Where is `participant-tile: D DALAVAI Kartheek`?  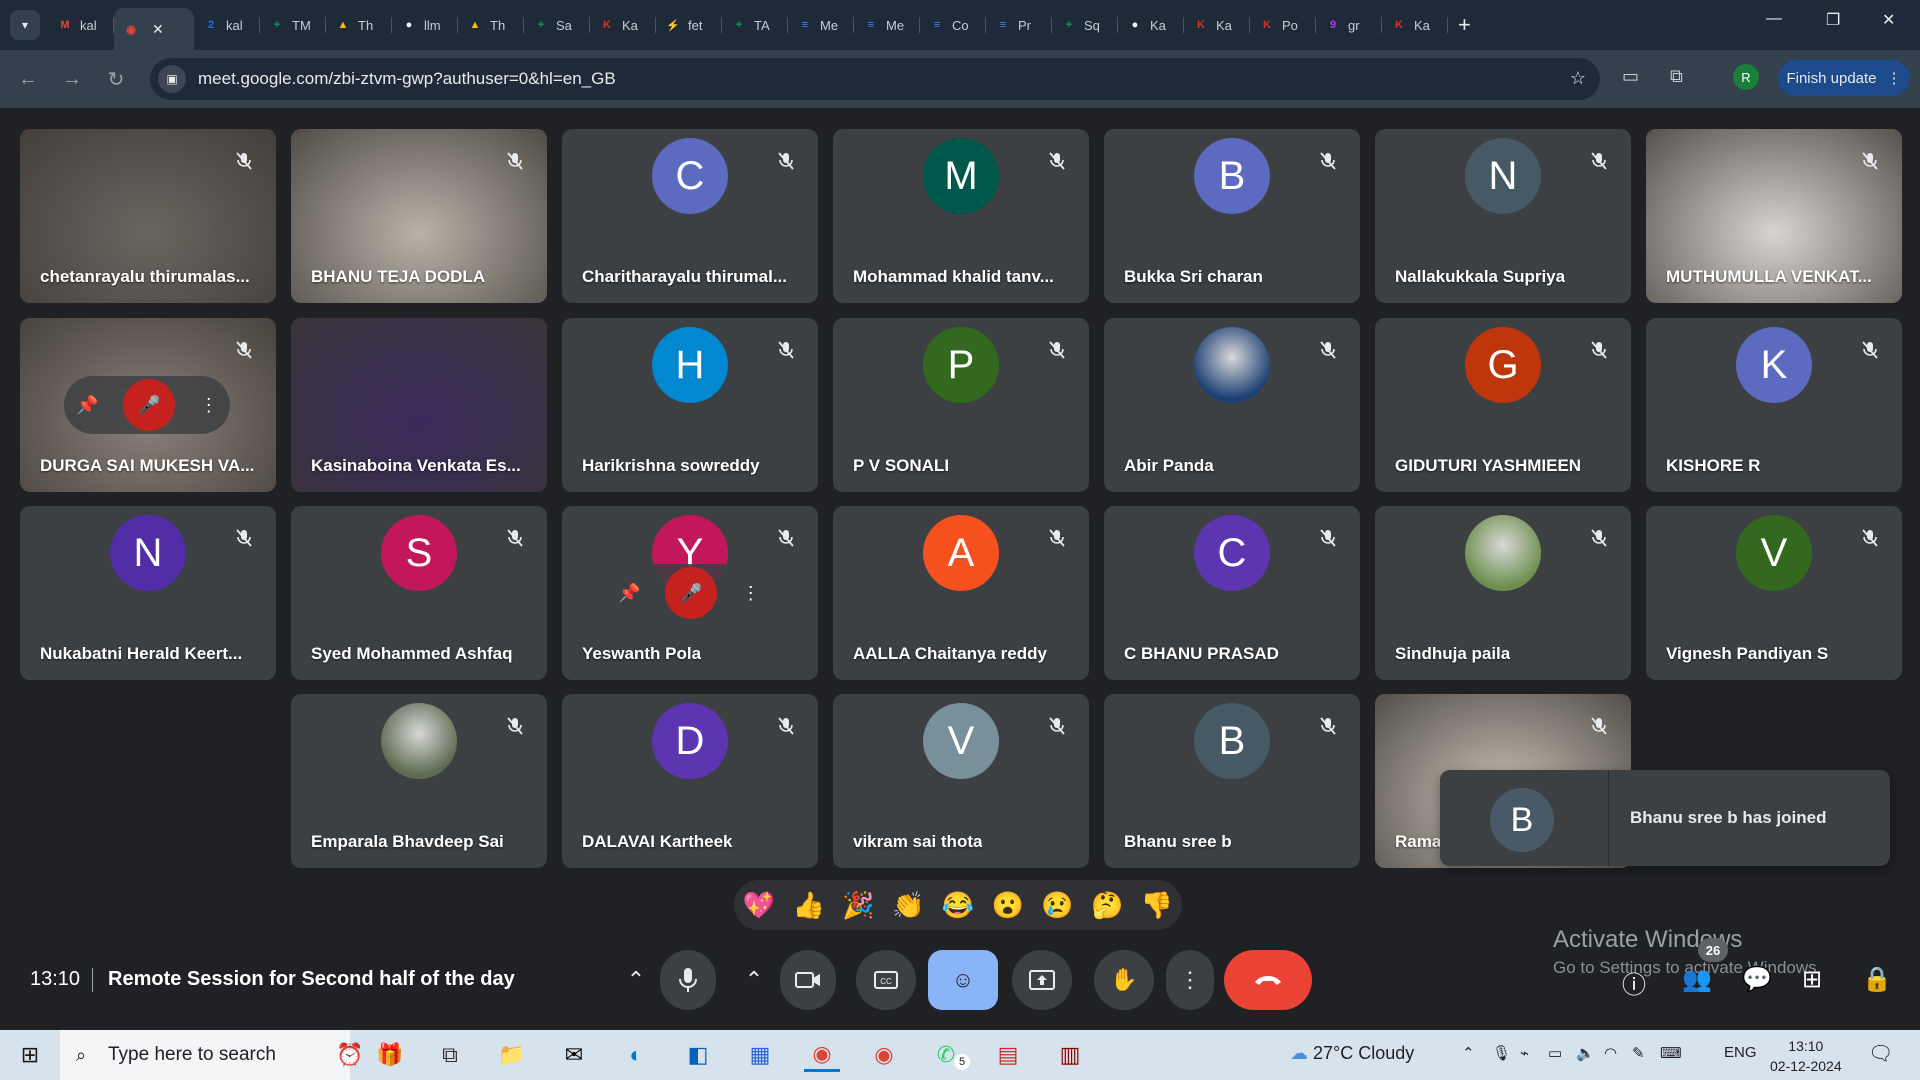
participant-tile: D DALAVAI Kartheek is located at coordinates (690, 781).